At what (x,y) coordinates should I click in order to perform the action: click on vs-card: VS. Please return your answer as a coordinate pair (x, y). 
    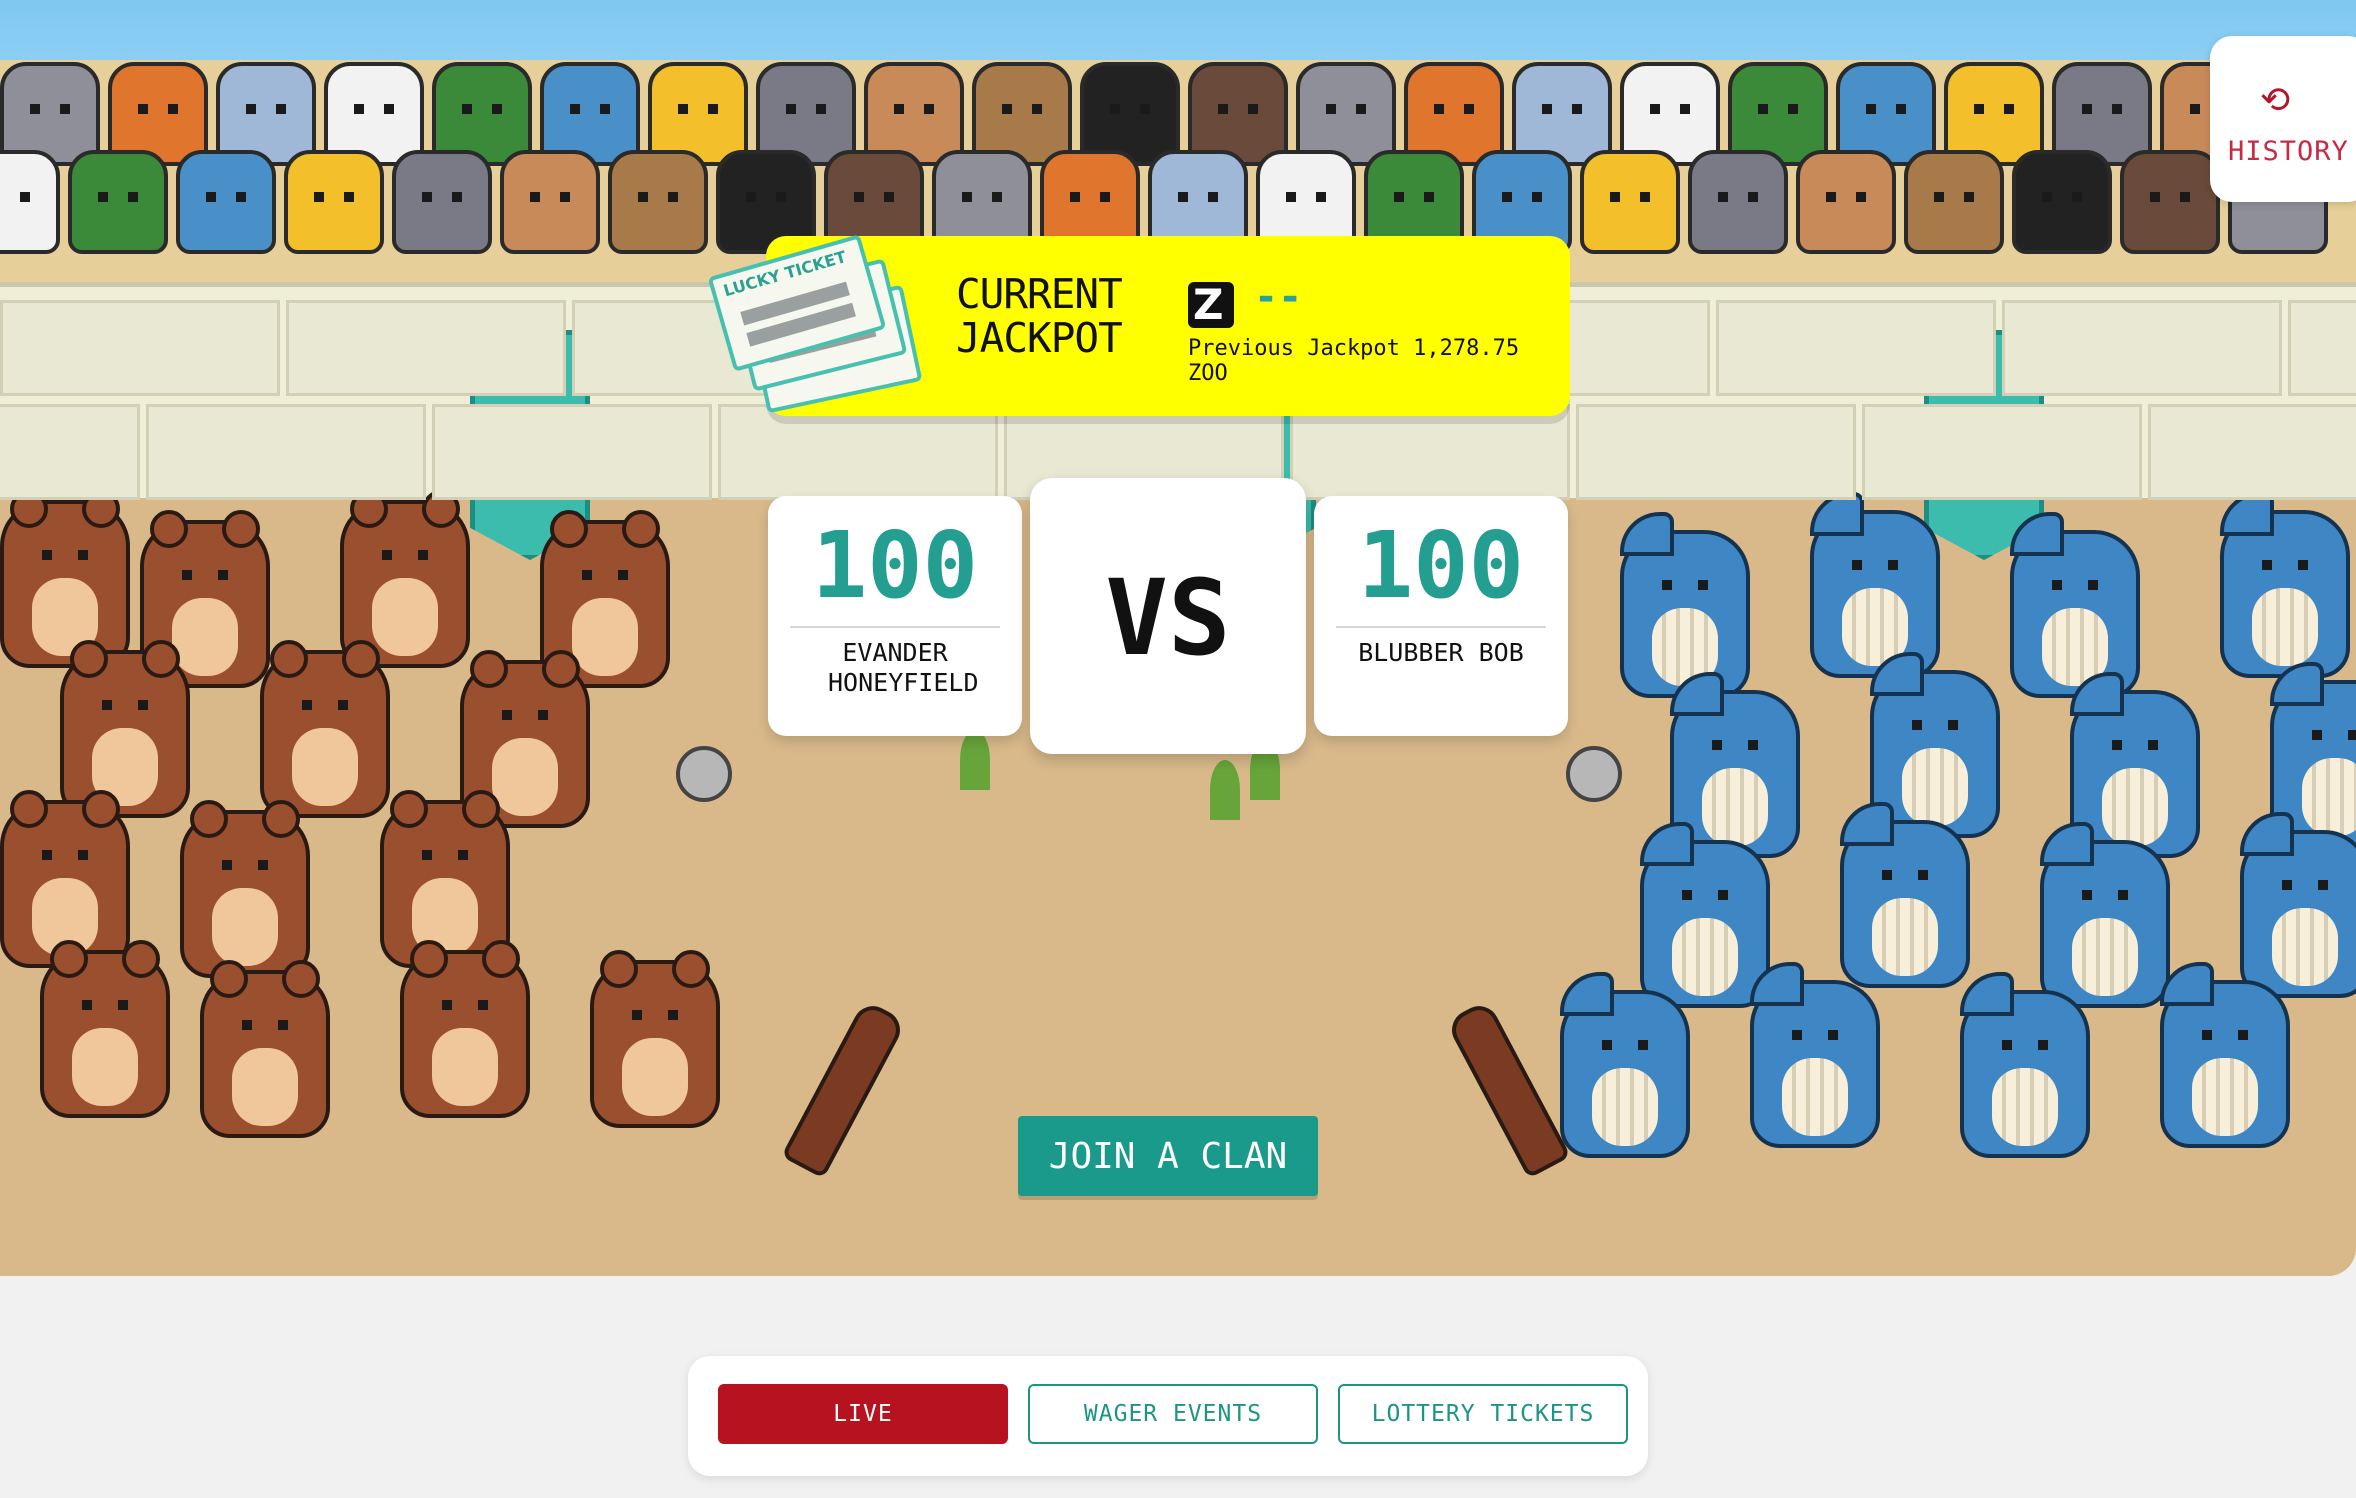
    Looking at the image, I should click on (1168, 616).